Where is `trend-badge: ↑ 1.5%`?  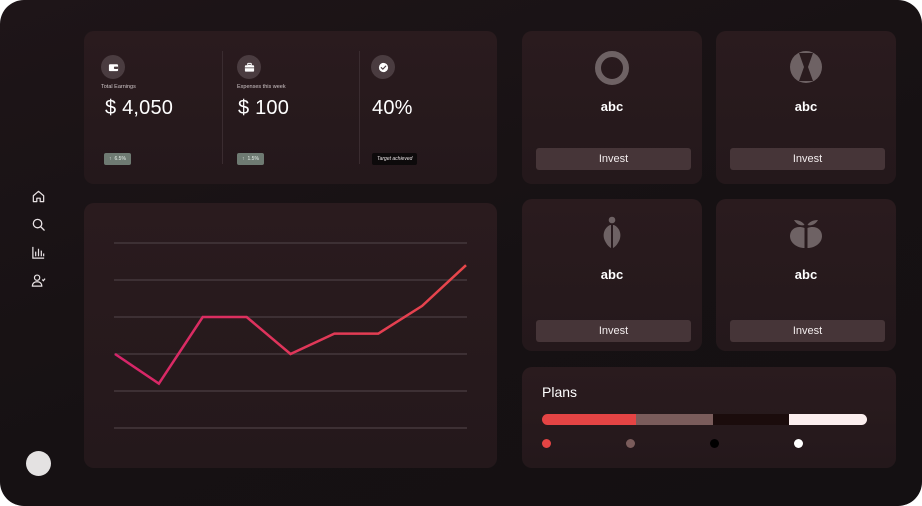 trend-badge: ↑ 1.5% is located at coordinates (250, 159).